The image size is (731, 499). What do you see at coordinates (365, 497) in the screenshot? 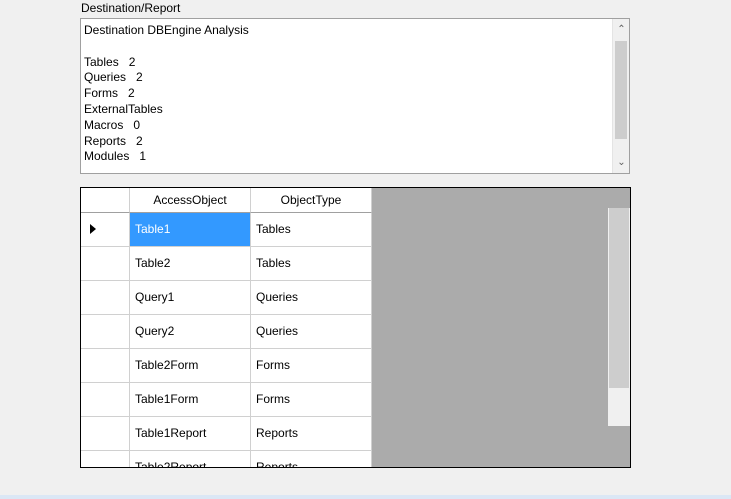
I see `window-bottom-edge` at bounding box center [365, 497].